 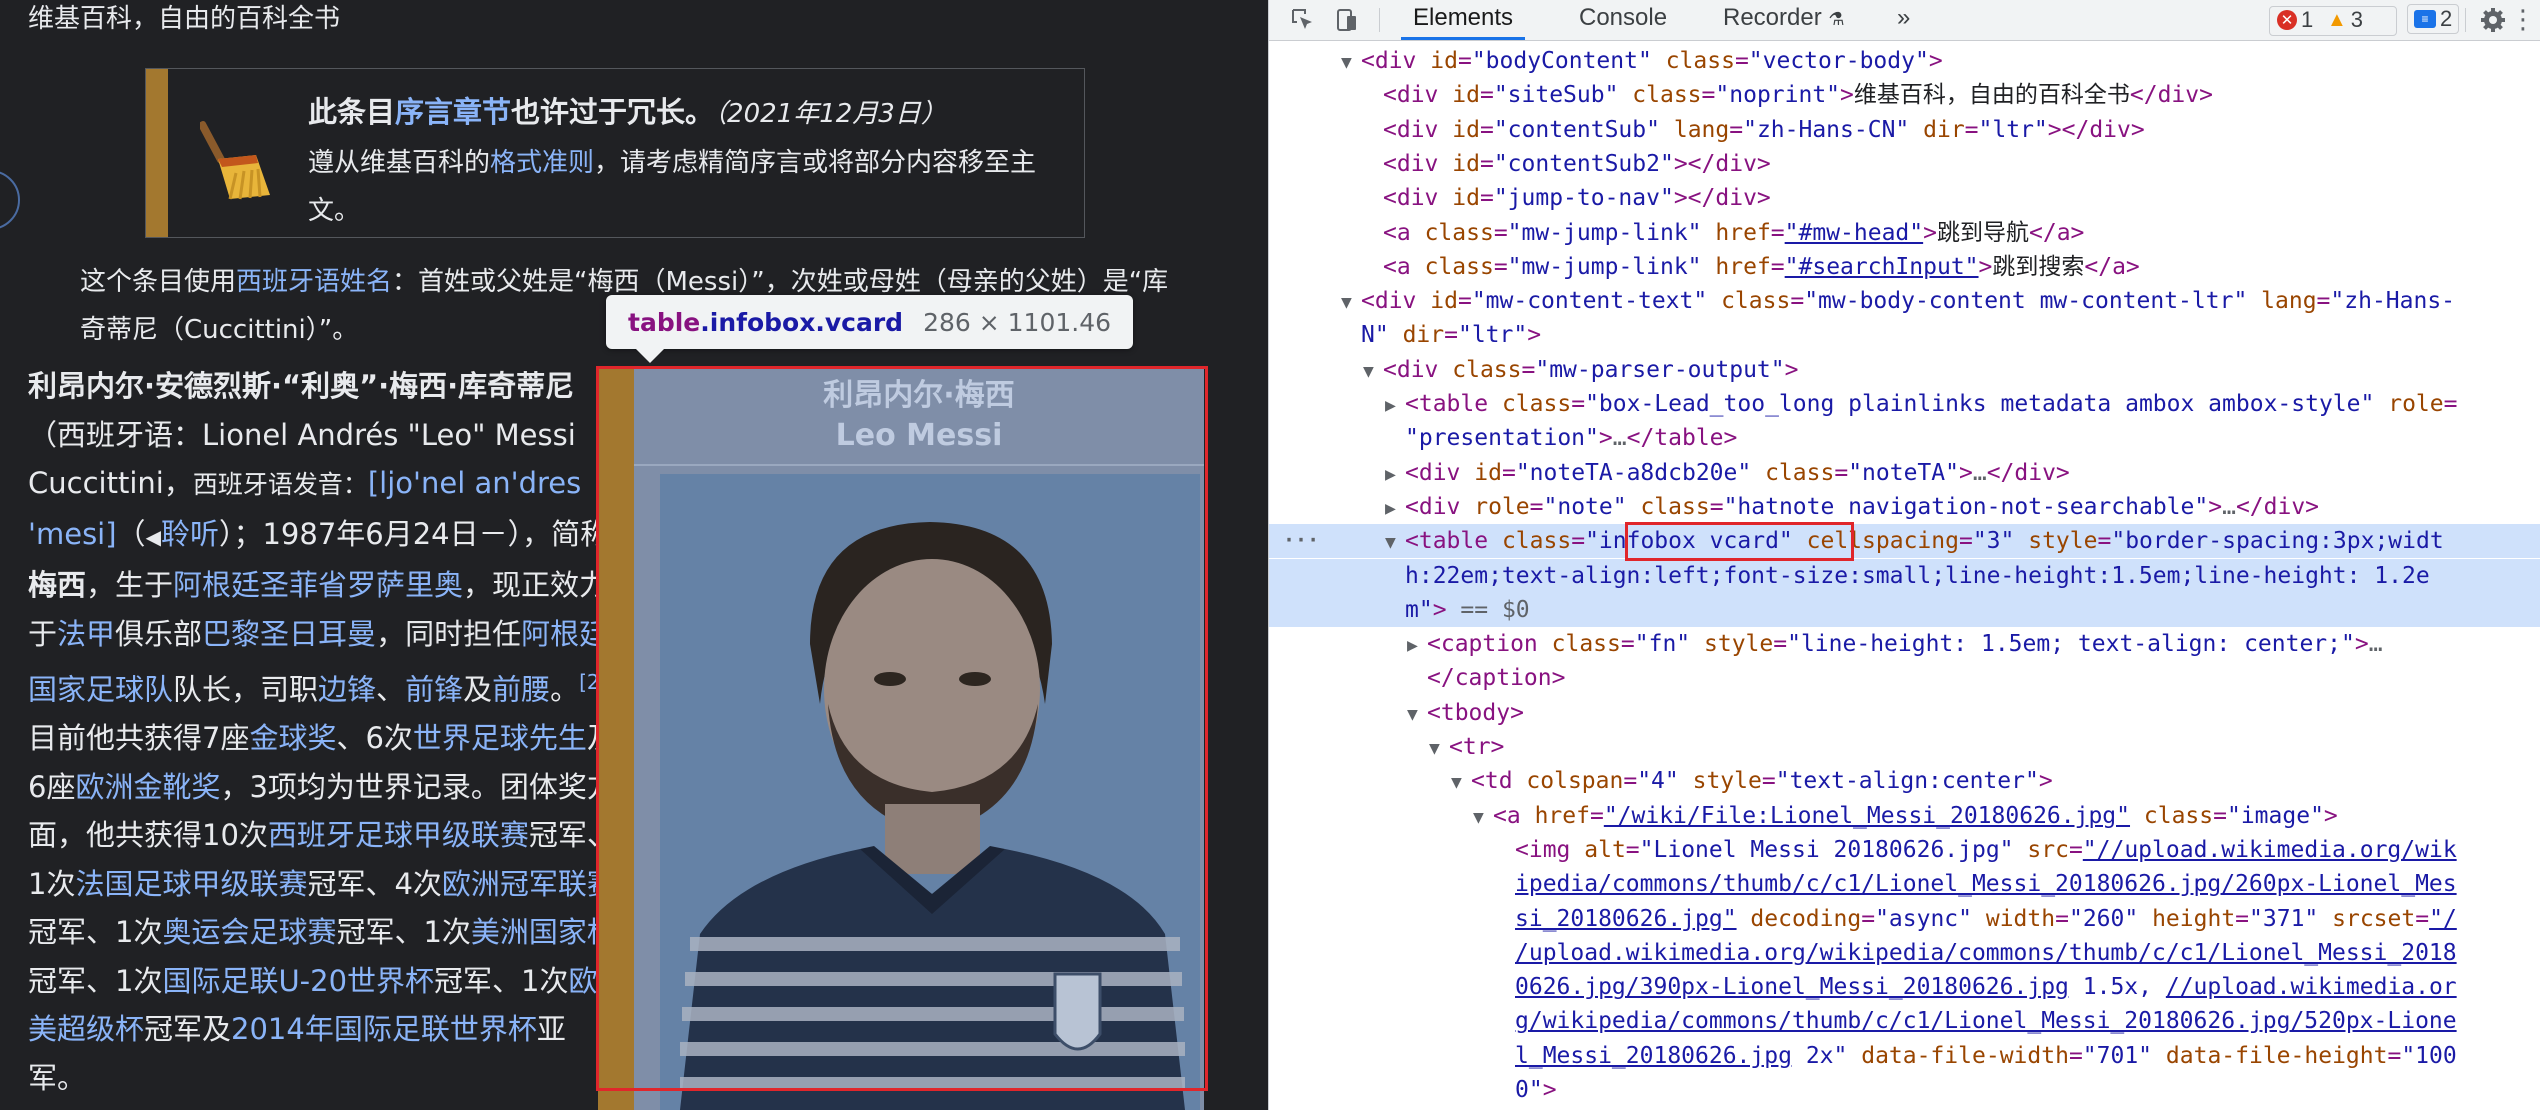 What do you see at coordinates (249, 932) in the screenshot?
I see `olympics-link: 奥运会足球赛` at bounding box center [249, 932].